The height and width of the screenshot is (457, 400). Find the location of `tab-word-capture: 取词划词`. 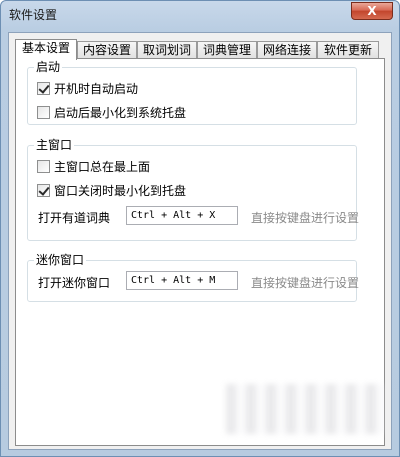

tab-word-capture: 取词划词 is located at coordinates (167, 50).